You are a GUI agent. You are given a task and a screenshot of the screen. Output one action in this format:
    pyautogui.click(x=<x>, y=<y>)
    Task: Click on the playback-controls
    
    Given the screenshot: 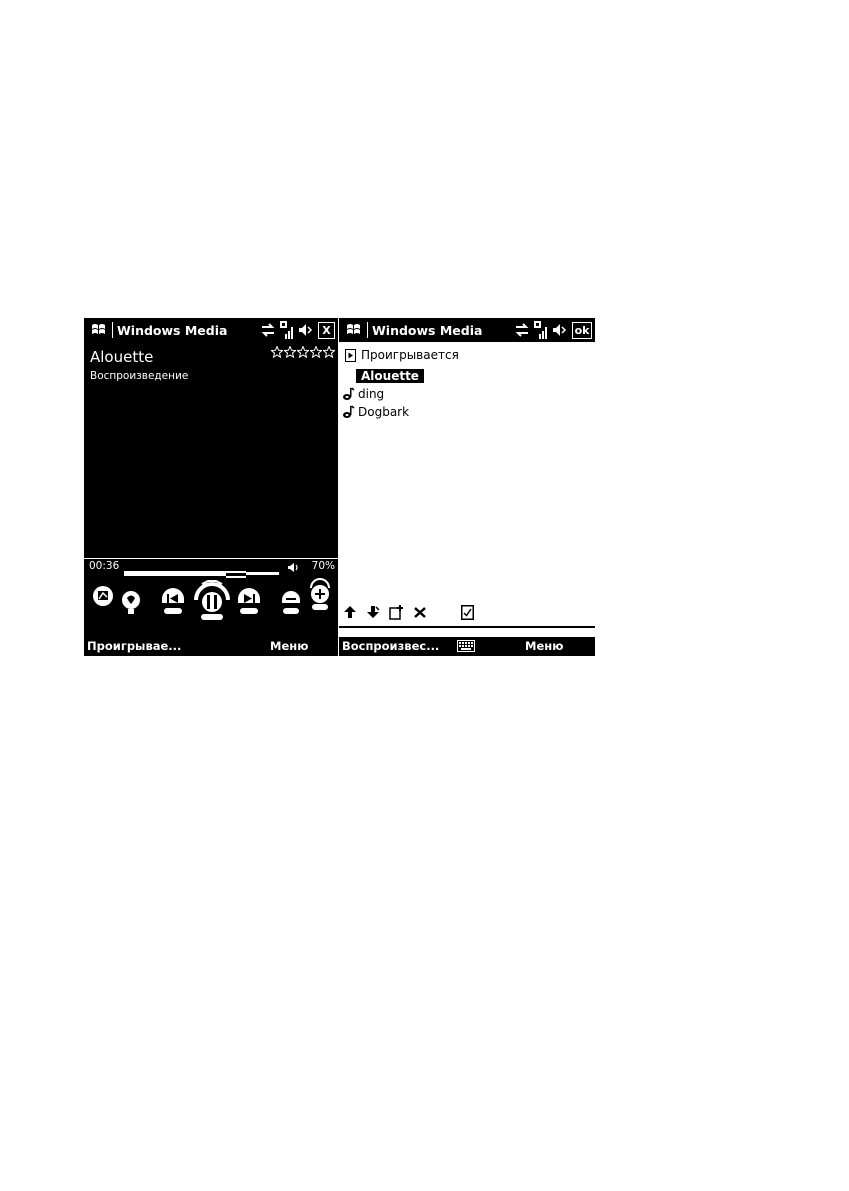 What is the action you would take?
    pyautogui.click(x=211, y=601)
    